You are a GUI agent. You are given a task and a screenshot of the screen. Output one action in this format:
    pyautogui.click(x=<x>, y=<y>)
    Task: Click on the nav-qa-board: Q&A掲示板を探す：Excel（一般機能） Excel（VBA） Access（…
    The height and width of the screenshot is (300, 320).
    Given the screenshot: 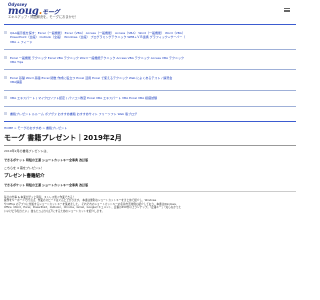 What is the action you would take?
    pyautogui.click(x=150, y=37)
    